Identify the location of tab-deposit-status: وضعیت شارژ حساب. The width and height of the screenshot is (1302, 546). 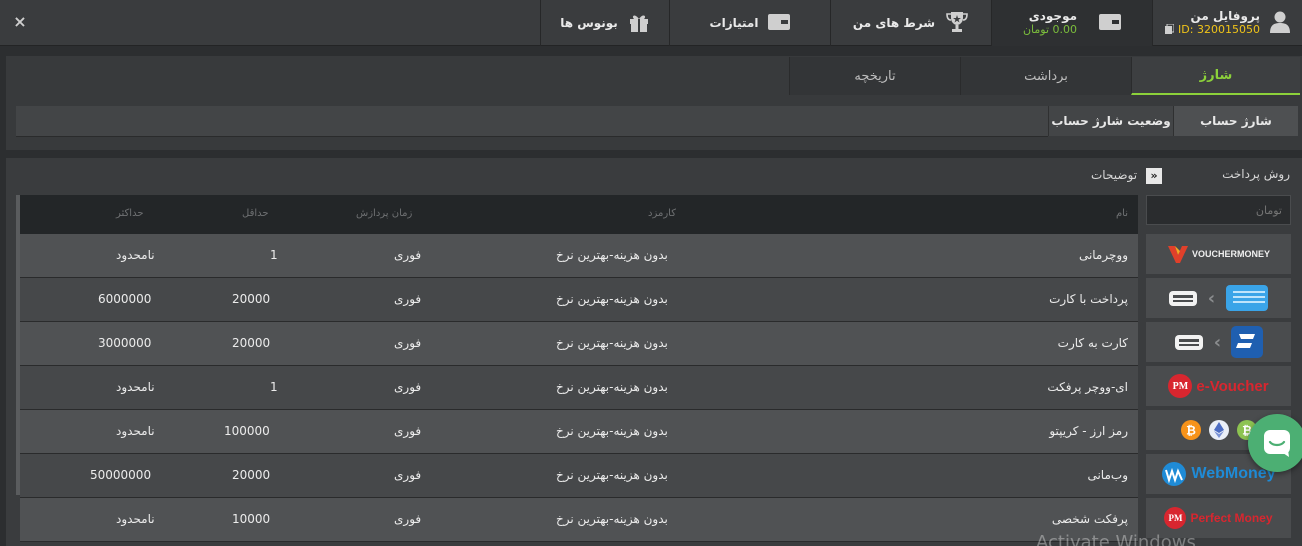
(1111, 121).